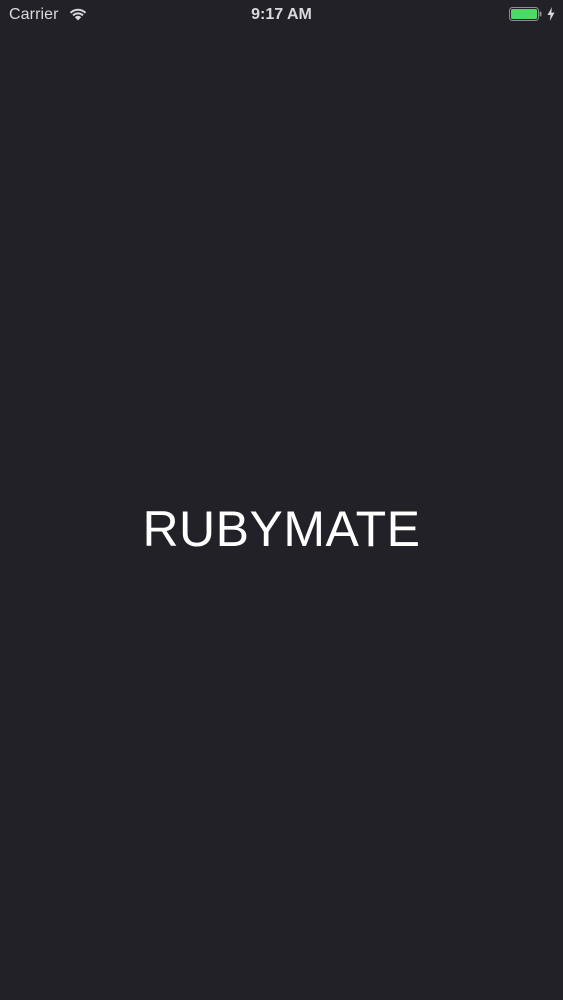 Image resolution: width=563 pixels, height=1000 pixels. Describe the element at coordinates (281, 529) in the screenshot. I see `app-title: RUBYMATE` at that location.